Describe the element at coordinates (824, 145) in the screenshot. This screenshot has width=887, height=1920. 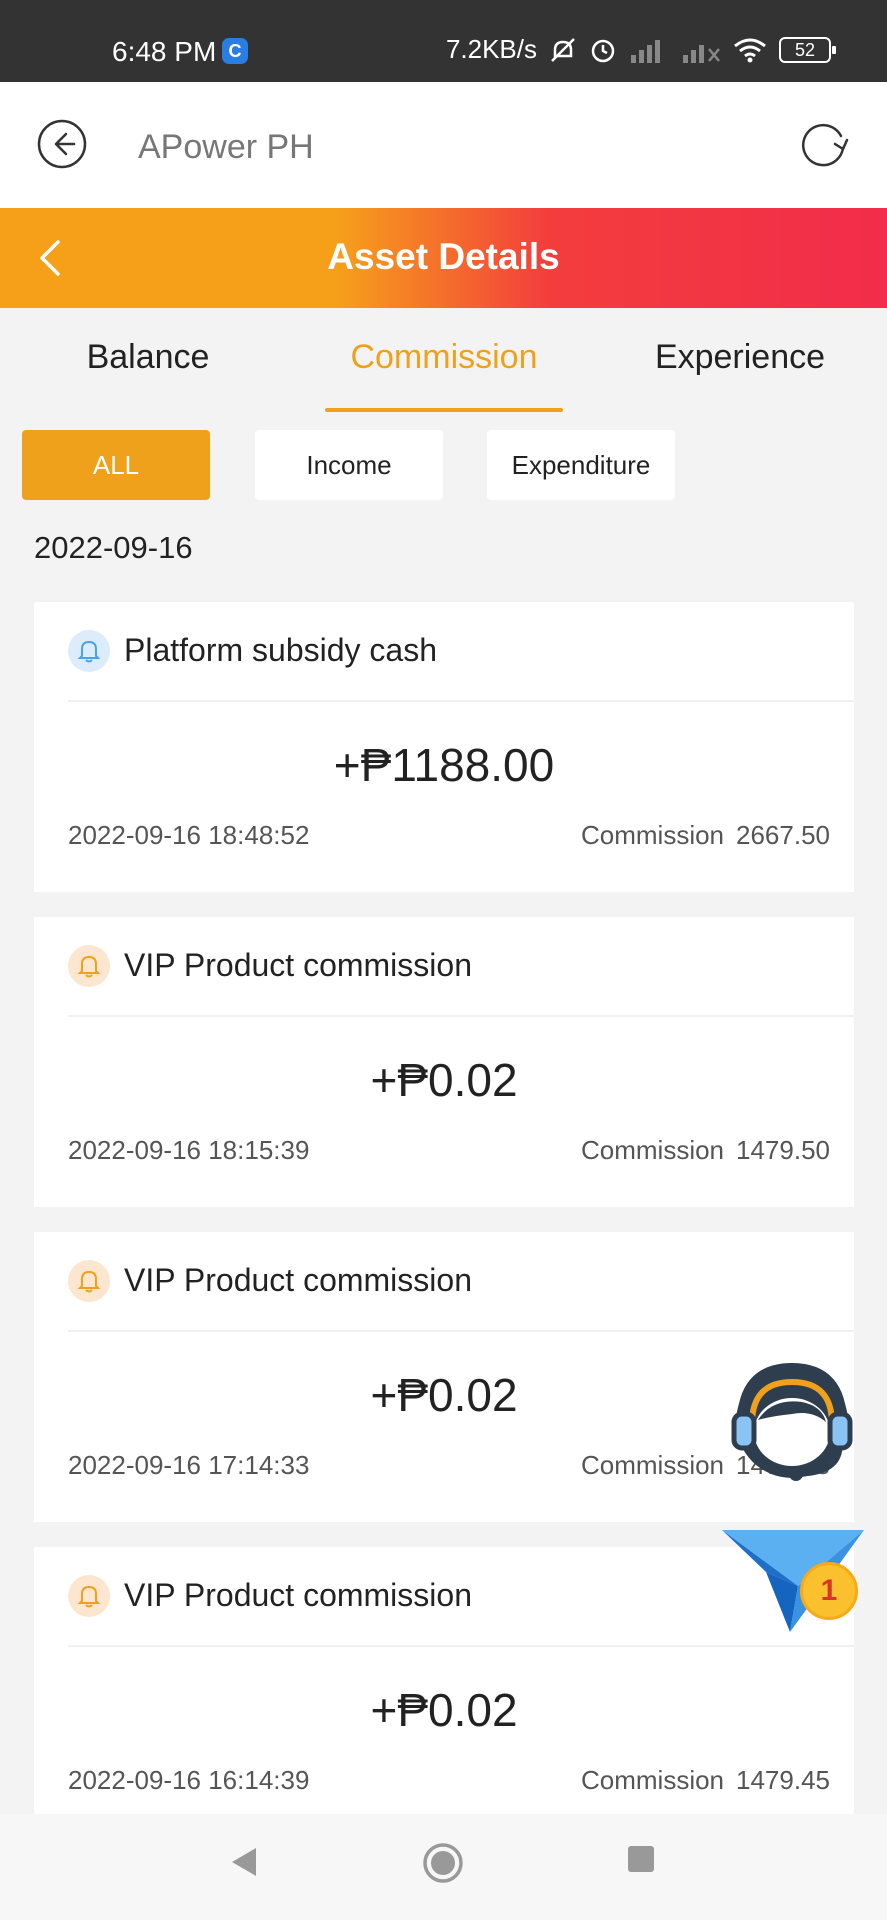
I see `refresh-icon` at that location.